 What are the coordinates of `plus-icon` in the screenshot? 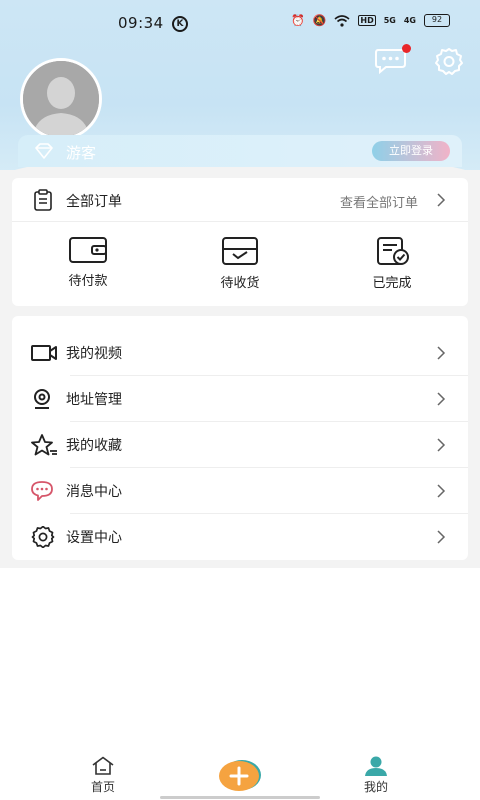 It's located at (240, 775).